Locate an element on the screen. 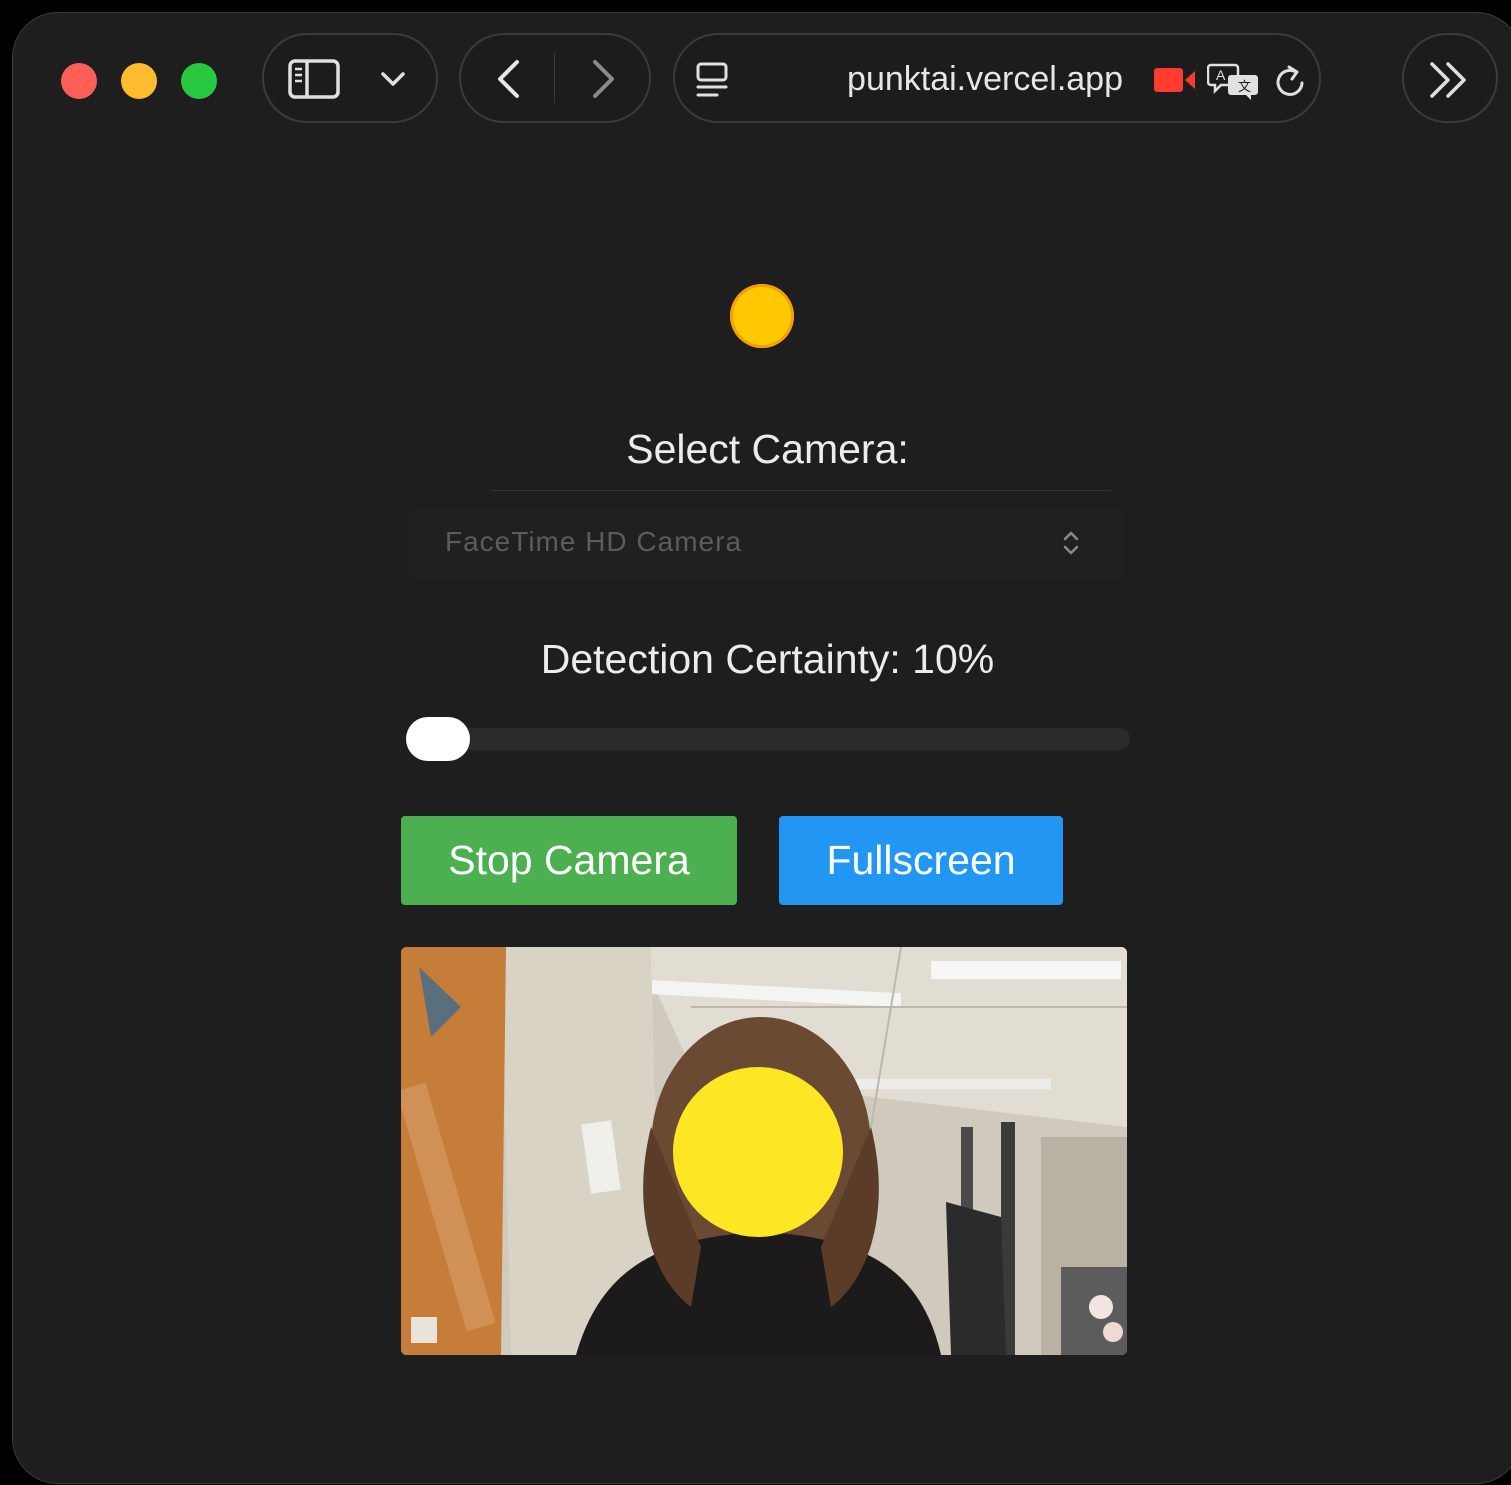 Image resolution: width=1511 pixels, height=1485 pixels. double-chevron-right-icon is located at coordinates (1450, 82).